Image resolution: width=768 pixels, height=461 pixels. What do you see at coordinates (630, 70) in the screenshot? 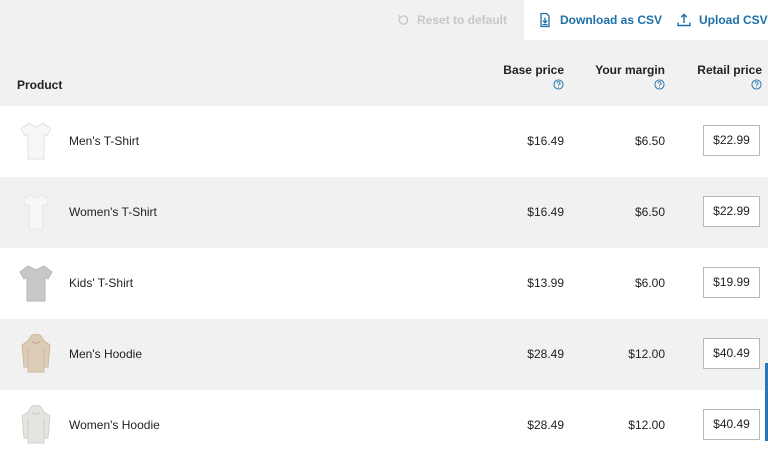
I see `margin-label: Your margin` at bounding box center [630, 70].